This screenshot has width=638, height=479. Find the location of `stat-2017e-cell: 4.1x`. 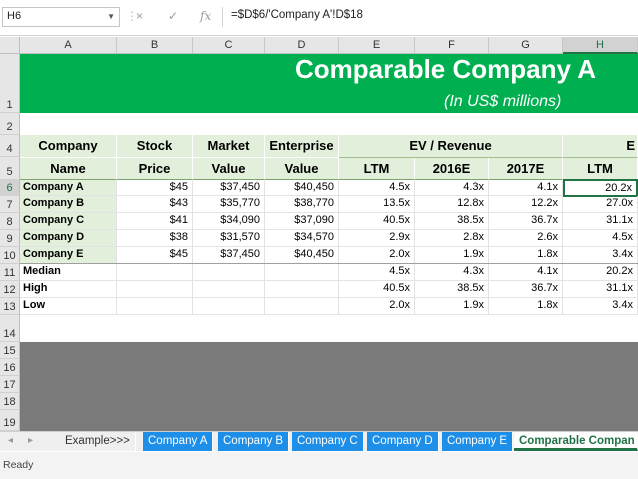

stat-2017e-cell: 4.1x is located at coordinates (526, 272).